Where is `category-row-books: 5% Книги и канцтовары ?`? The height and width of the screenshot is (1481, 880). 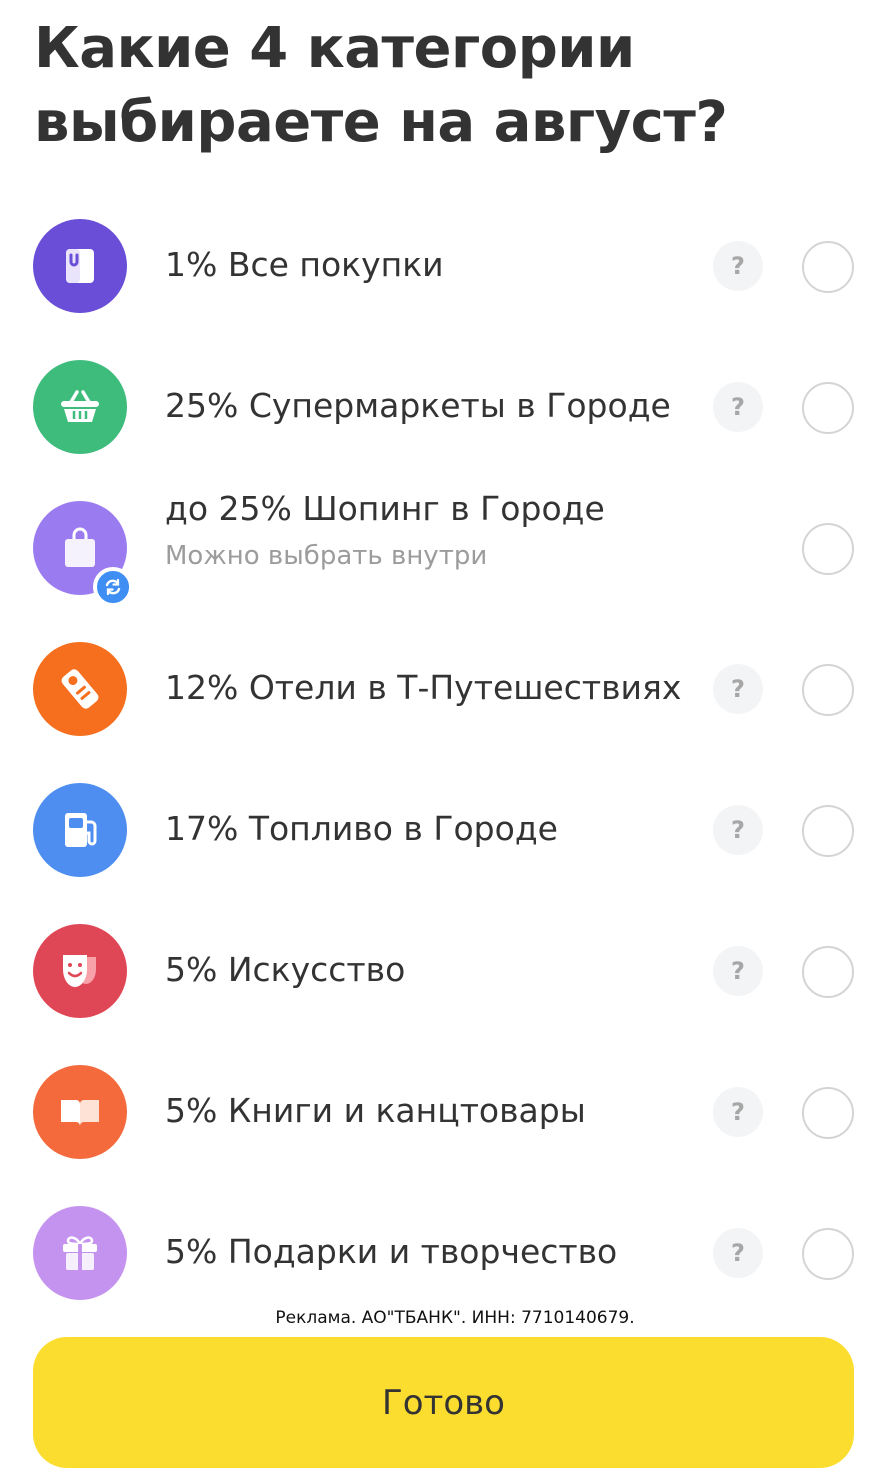 category-row-books: 5% Книги и канцтовары ? is located at coordinates (440, 1111).